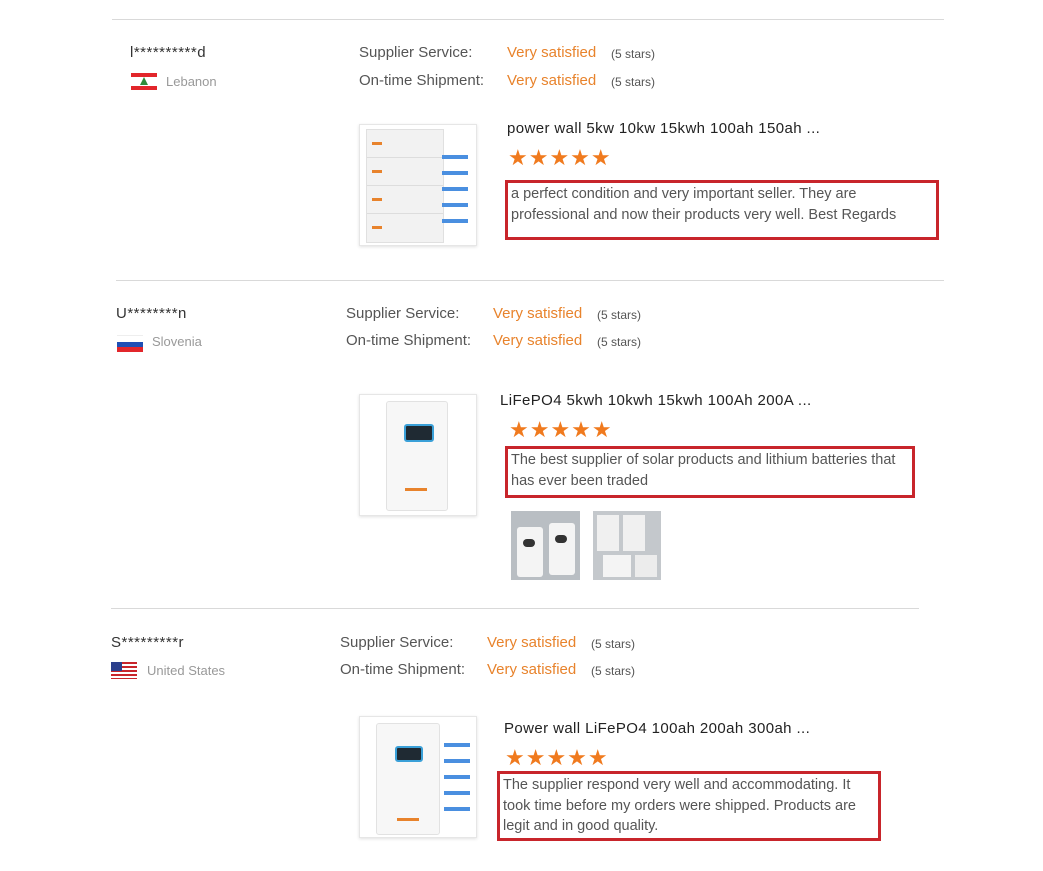 The width and height of the screenshot is (1043, 871). Describe the element at coordinates (613, 671) in the screenshot. I see `shipment-stars: (5 stars)` at that location.